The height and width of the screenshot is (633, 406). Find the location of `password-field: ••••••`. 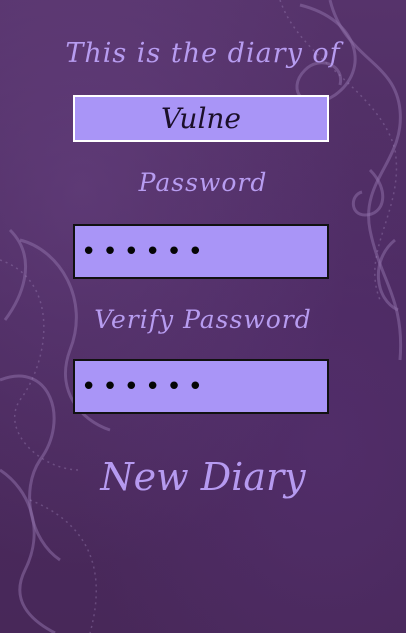

password-field: •••••• is located at coordinates (201, 251).